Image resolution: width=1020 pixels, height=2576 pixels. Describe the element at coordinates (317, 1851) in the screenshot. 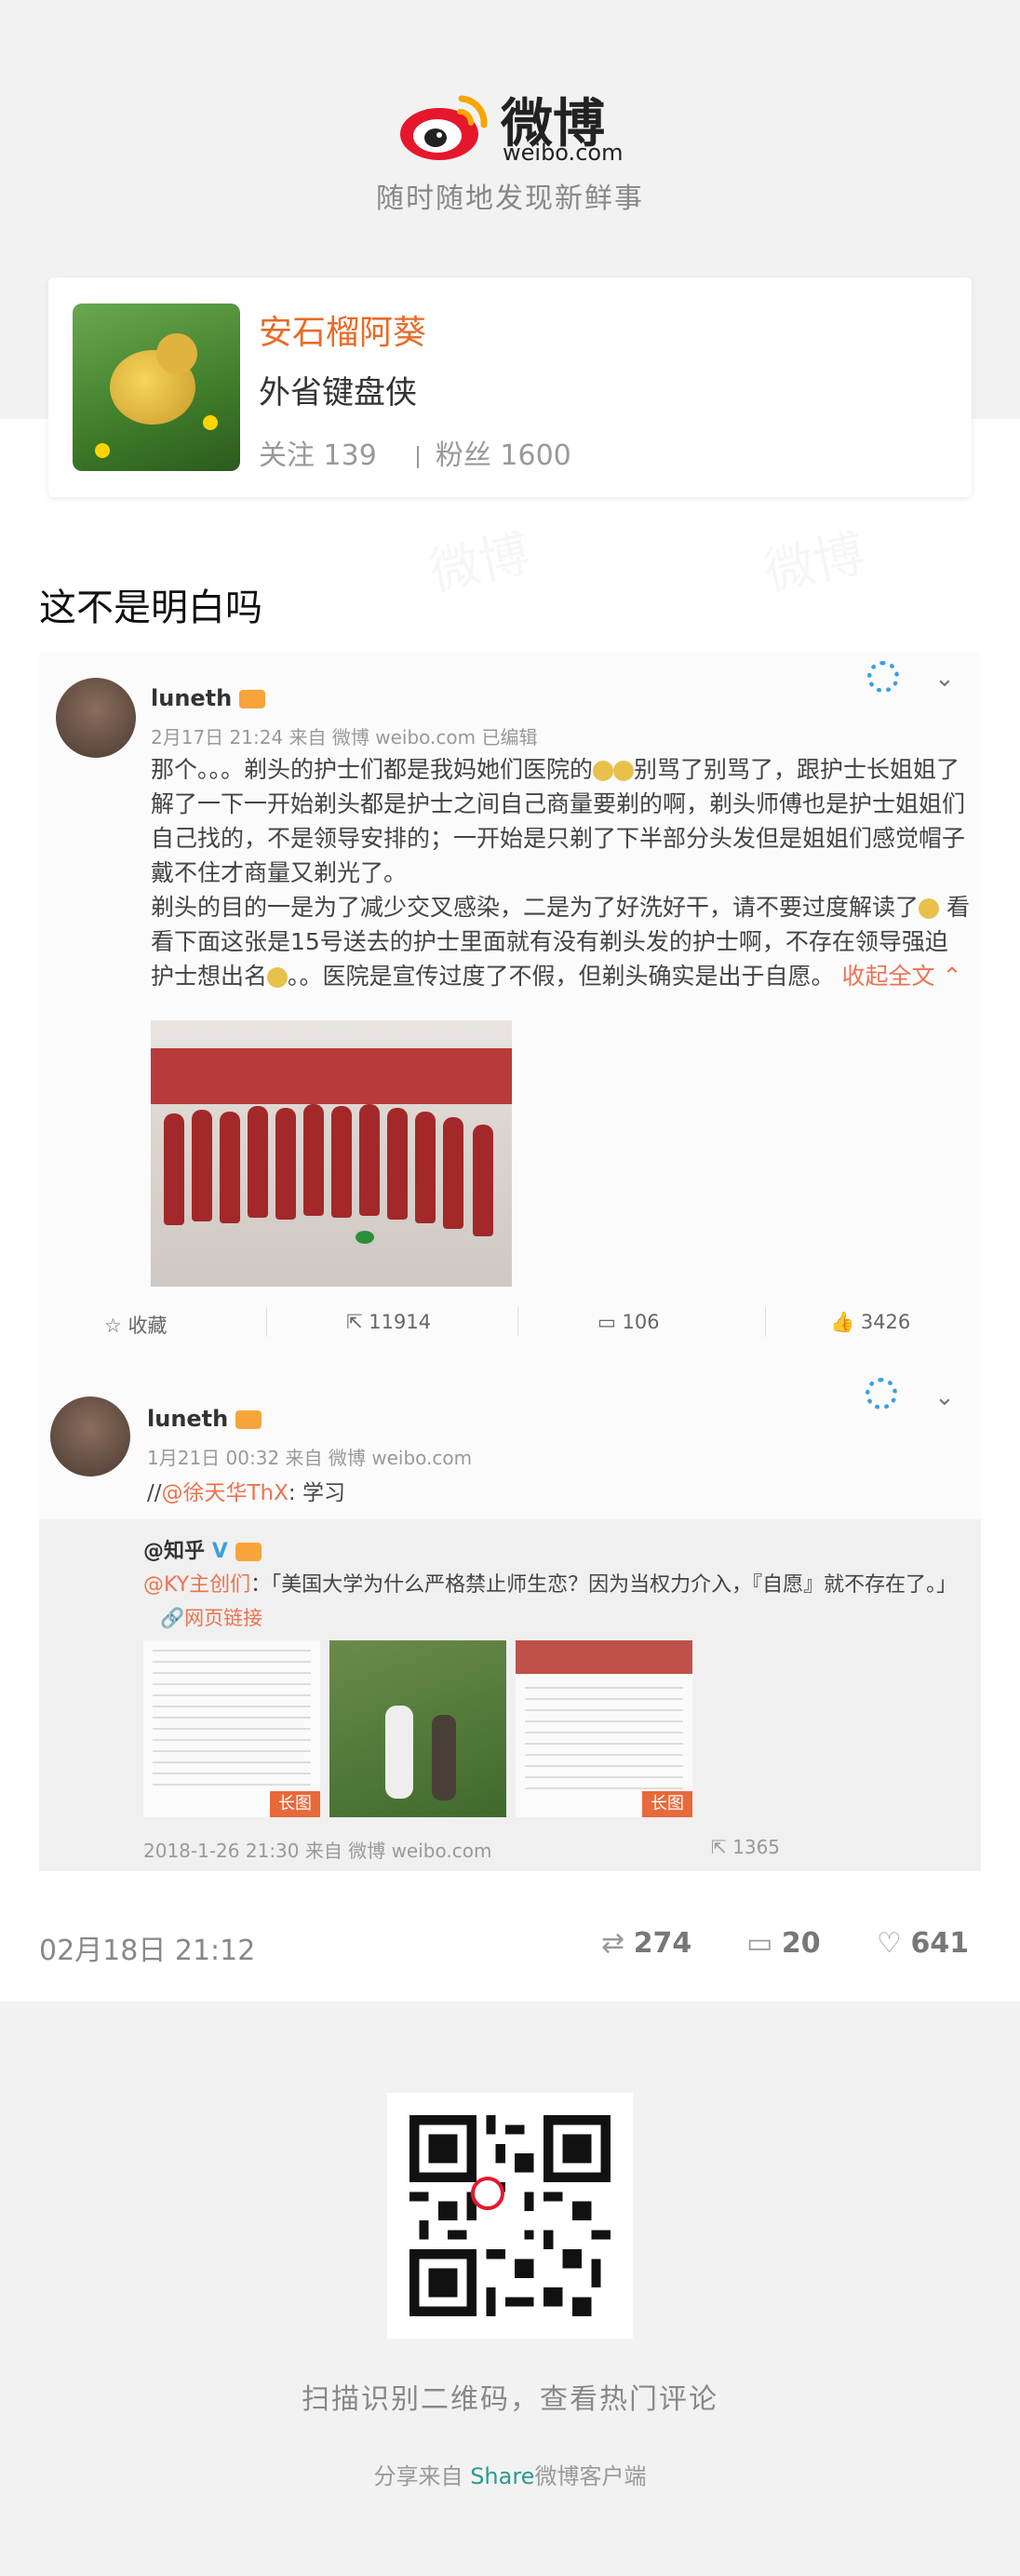

I see `quoted-time: 2018-1-26 21:30 来自 微博 weibo.com` at that location.